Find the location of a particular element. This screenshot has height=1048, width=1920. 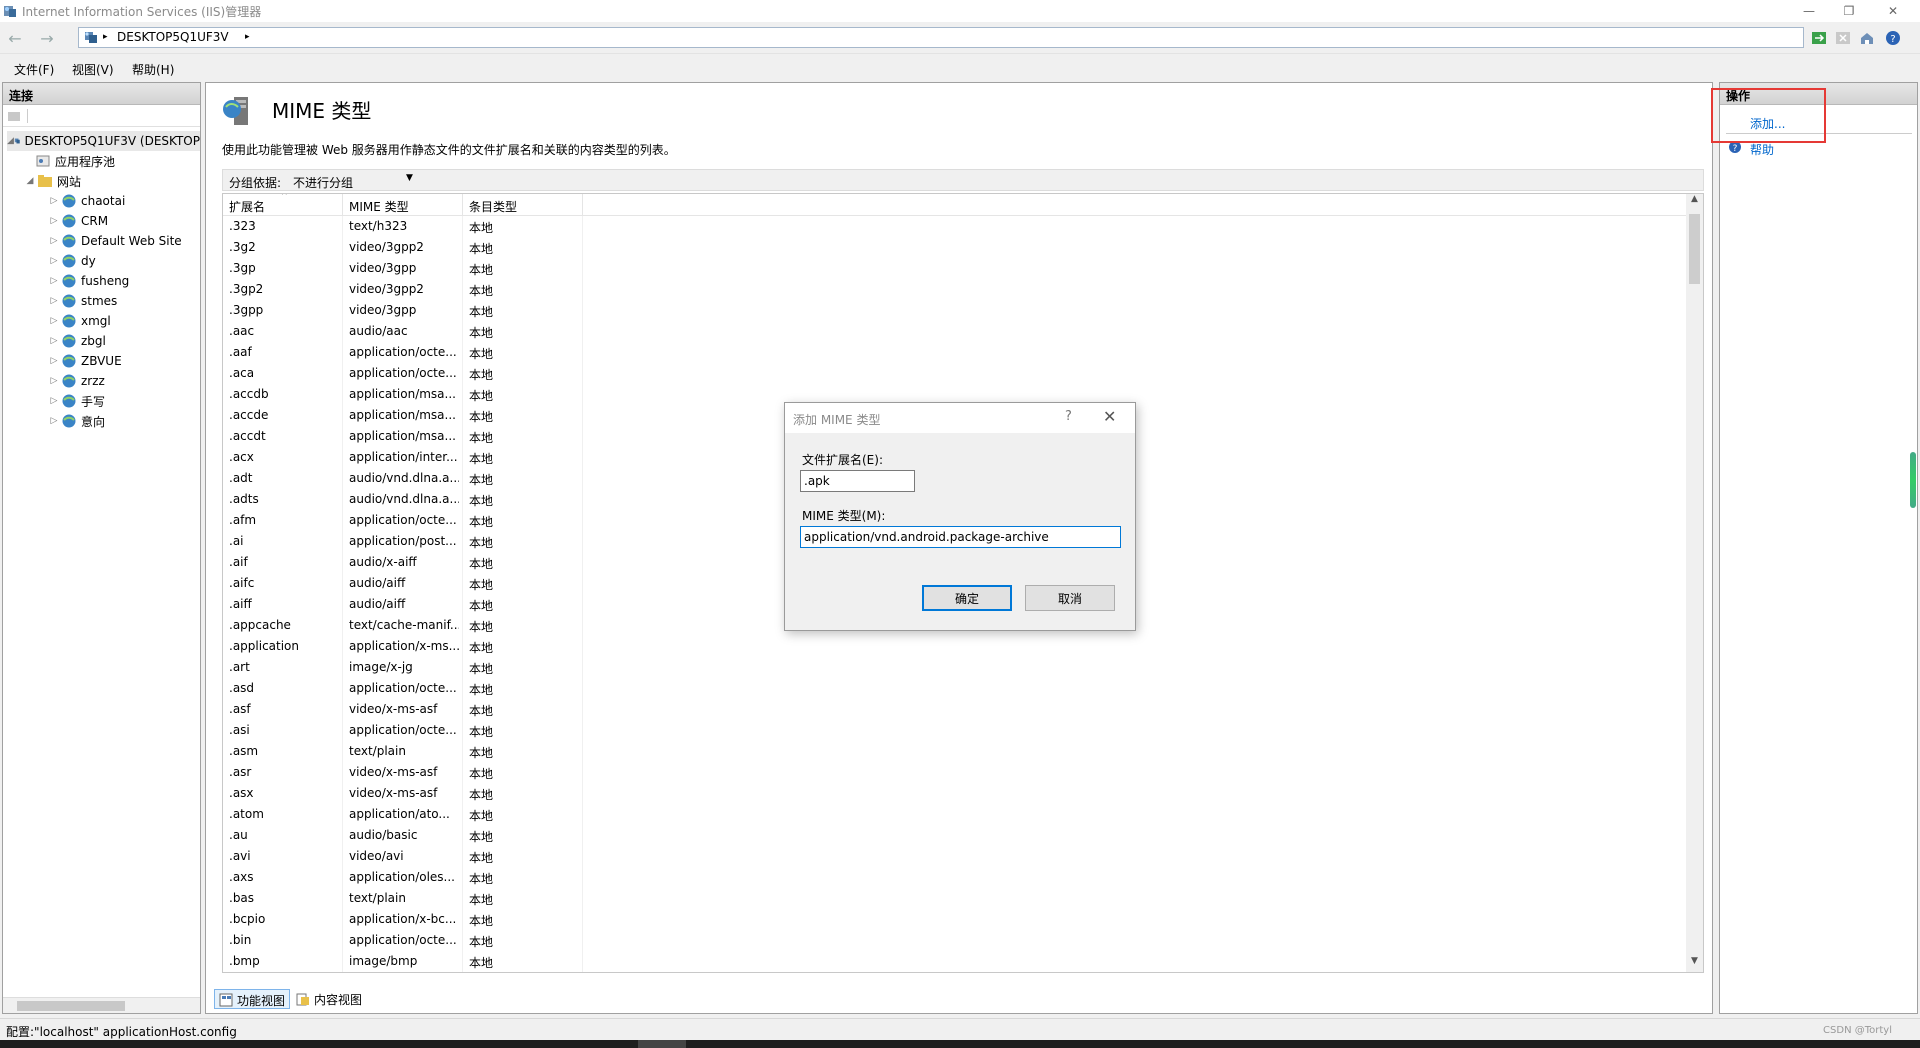

dialog-close-button: ✕ is located at coordinates (1109, 416).